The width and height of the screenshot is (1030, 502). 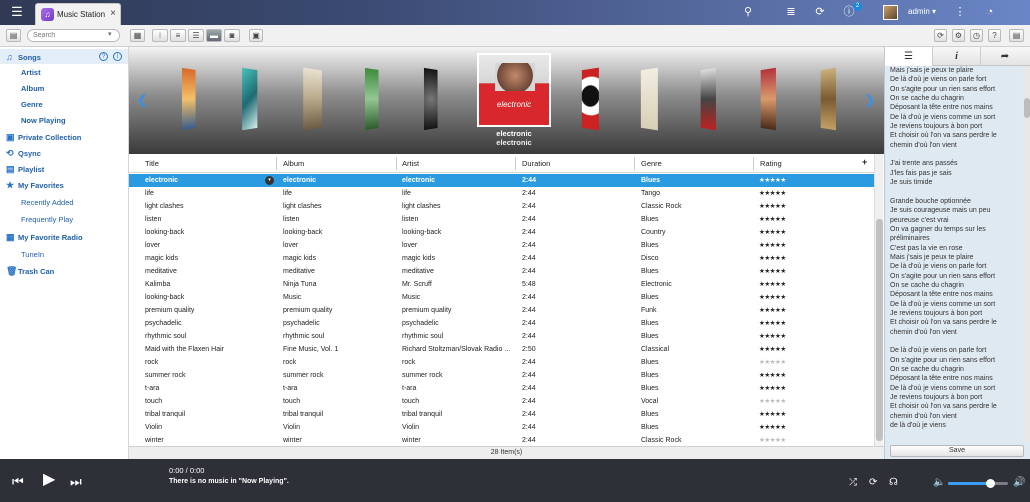 What do you see at coordinates (922, 11) in the screenshot?
I see `user-menu: admin ▾` at bounding box center [922, 11].